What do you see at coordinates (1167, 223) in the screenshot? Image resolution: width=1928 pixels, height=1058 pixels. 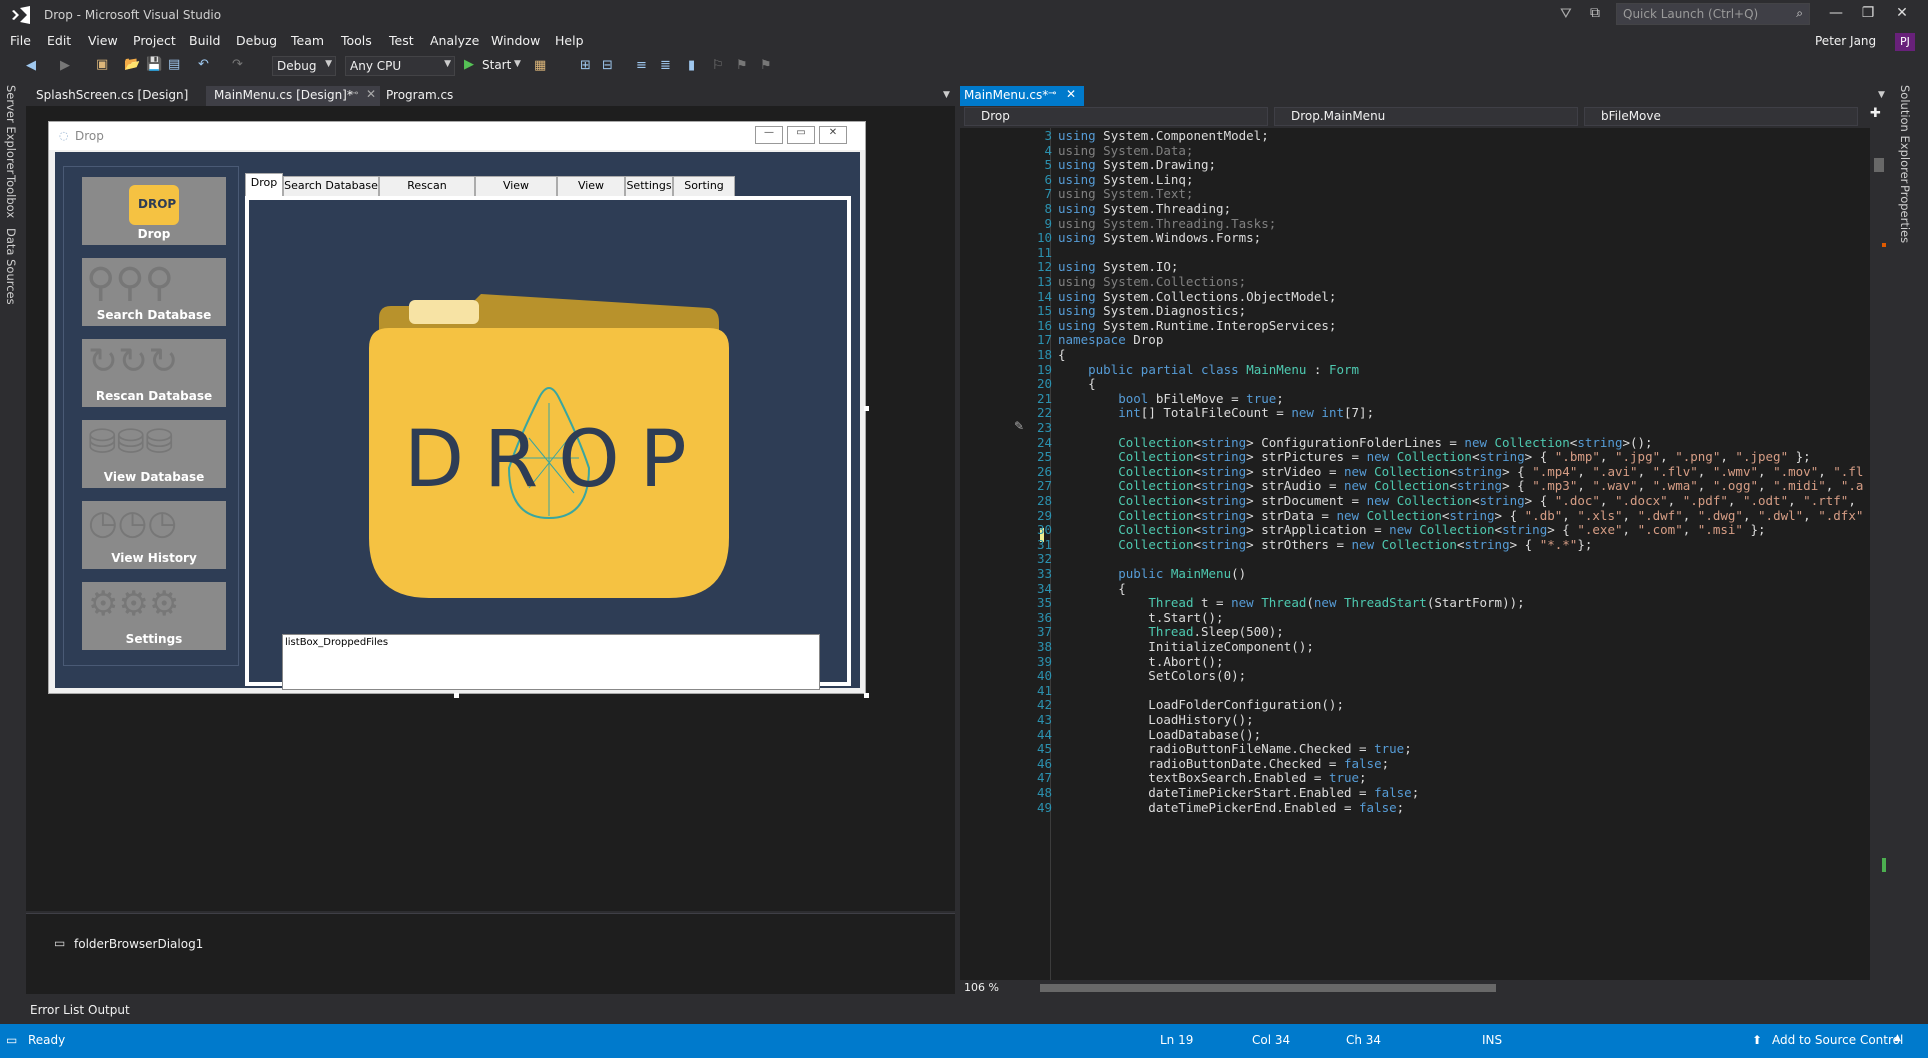 I see `code-line: using System.Threading.Tasks;` at bounding box center [1167, 223].